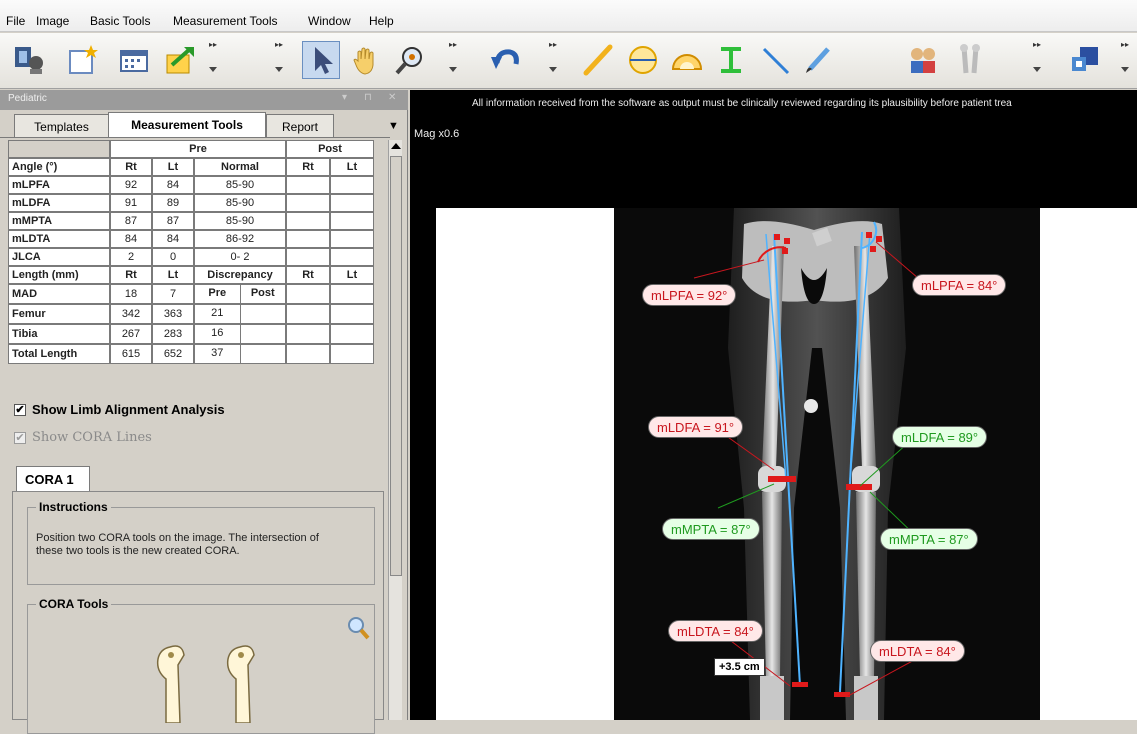  I want to click on undo-icon, so click(505, 60).